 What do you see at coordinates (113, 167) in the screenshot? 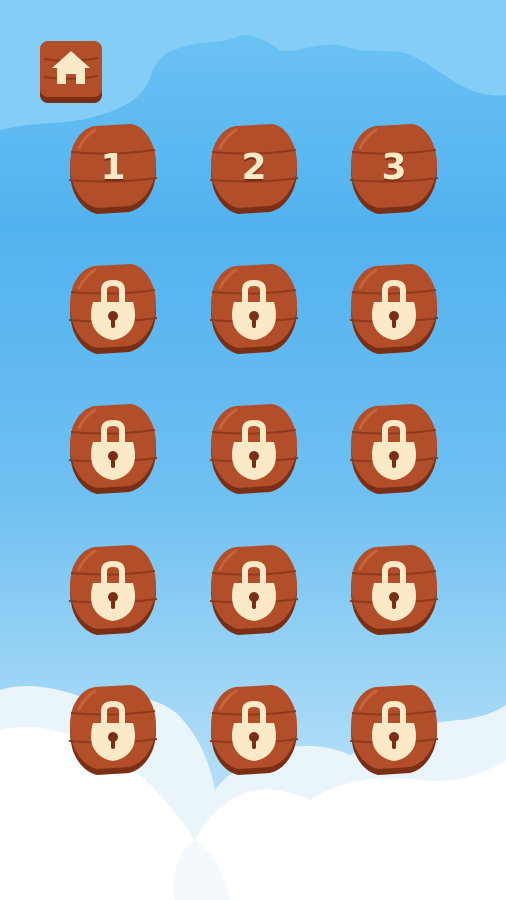
I see `level-number: 1` at bounding box center [113, 167].